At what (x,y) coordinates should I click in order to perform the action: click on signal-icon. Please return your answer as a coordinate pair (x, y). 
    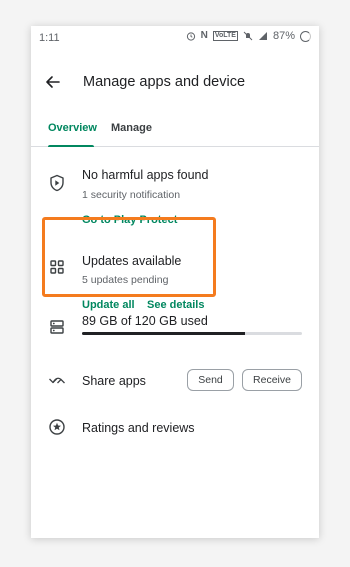
    Looking at the image, I should click on (262, 36).